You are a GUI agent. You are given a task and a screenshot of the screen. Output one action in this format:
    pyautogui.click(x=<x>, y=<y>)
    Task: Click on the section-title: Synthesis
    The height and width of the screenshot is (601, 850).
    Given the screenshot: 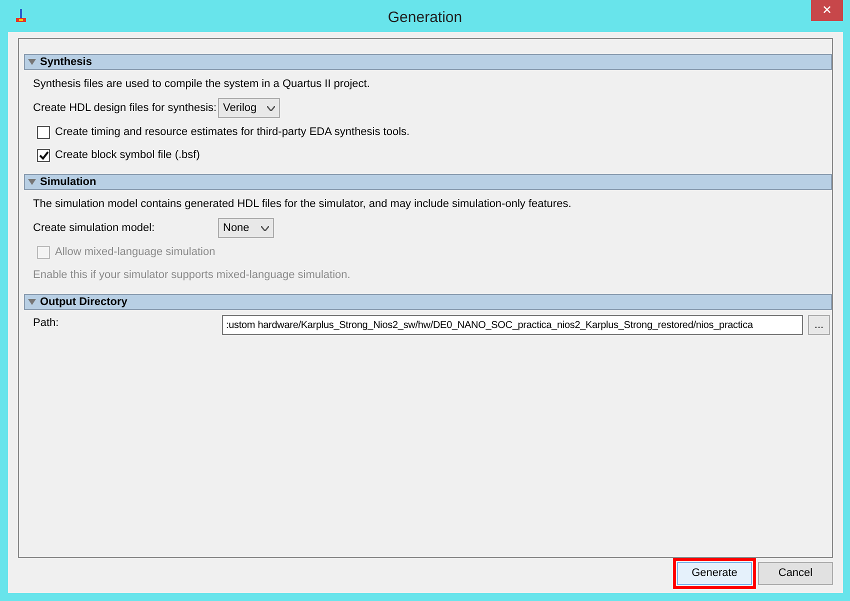 What is the action you would take?
    pyautogui.click(x=66, y=62)
    